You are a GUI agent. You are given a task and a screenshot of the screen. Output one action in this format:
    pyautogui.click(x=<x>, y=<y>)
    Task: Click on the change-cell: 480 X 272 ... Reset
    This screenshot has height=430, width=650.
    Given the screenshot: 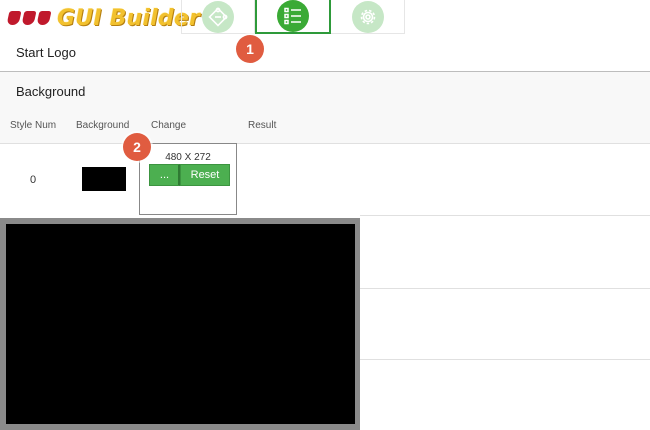 What is the action you would take?
    pyautogui.click(x=188, y=179)
    